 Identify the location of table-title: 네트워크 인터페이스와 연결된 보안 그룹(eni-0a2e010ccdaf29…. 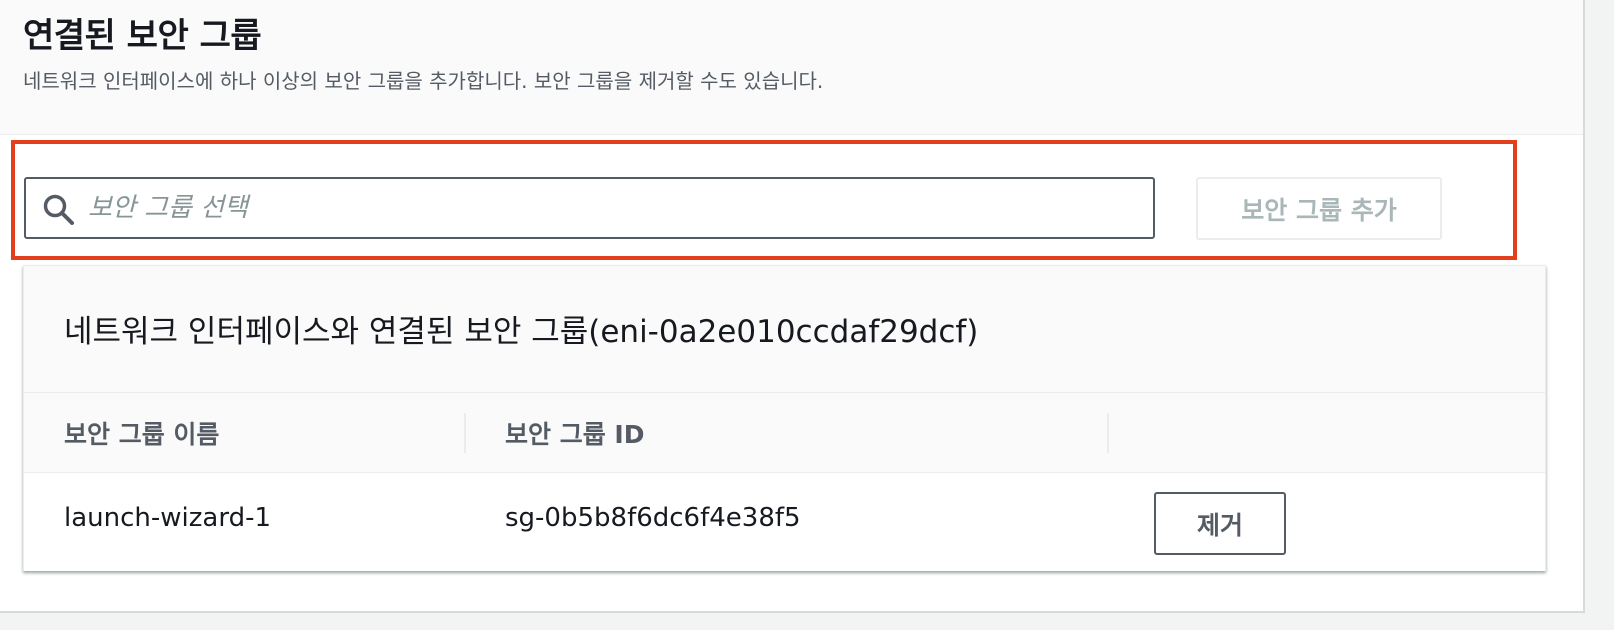
(521, 332).